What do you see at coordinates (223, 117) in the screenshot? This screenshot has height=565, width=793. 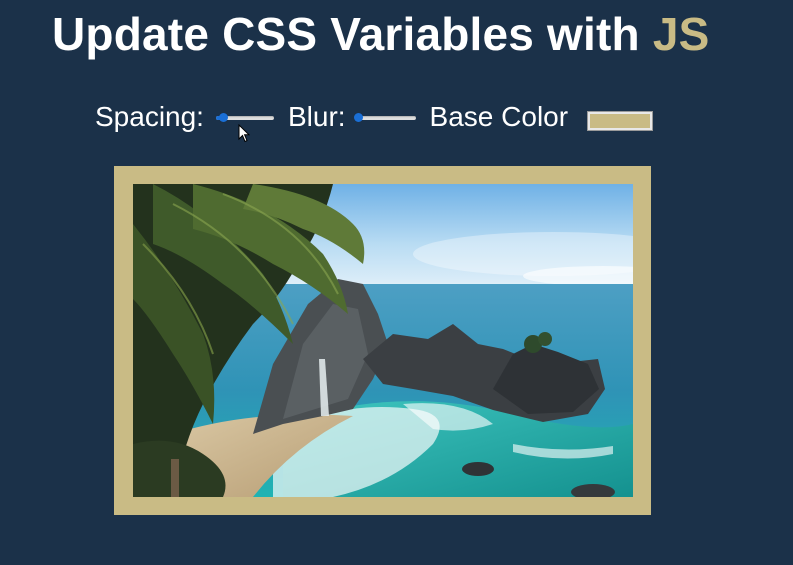 I see `spacing-slider-thumb` at bounding box center [223, 117].